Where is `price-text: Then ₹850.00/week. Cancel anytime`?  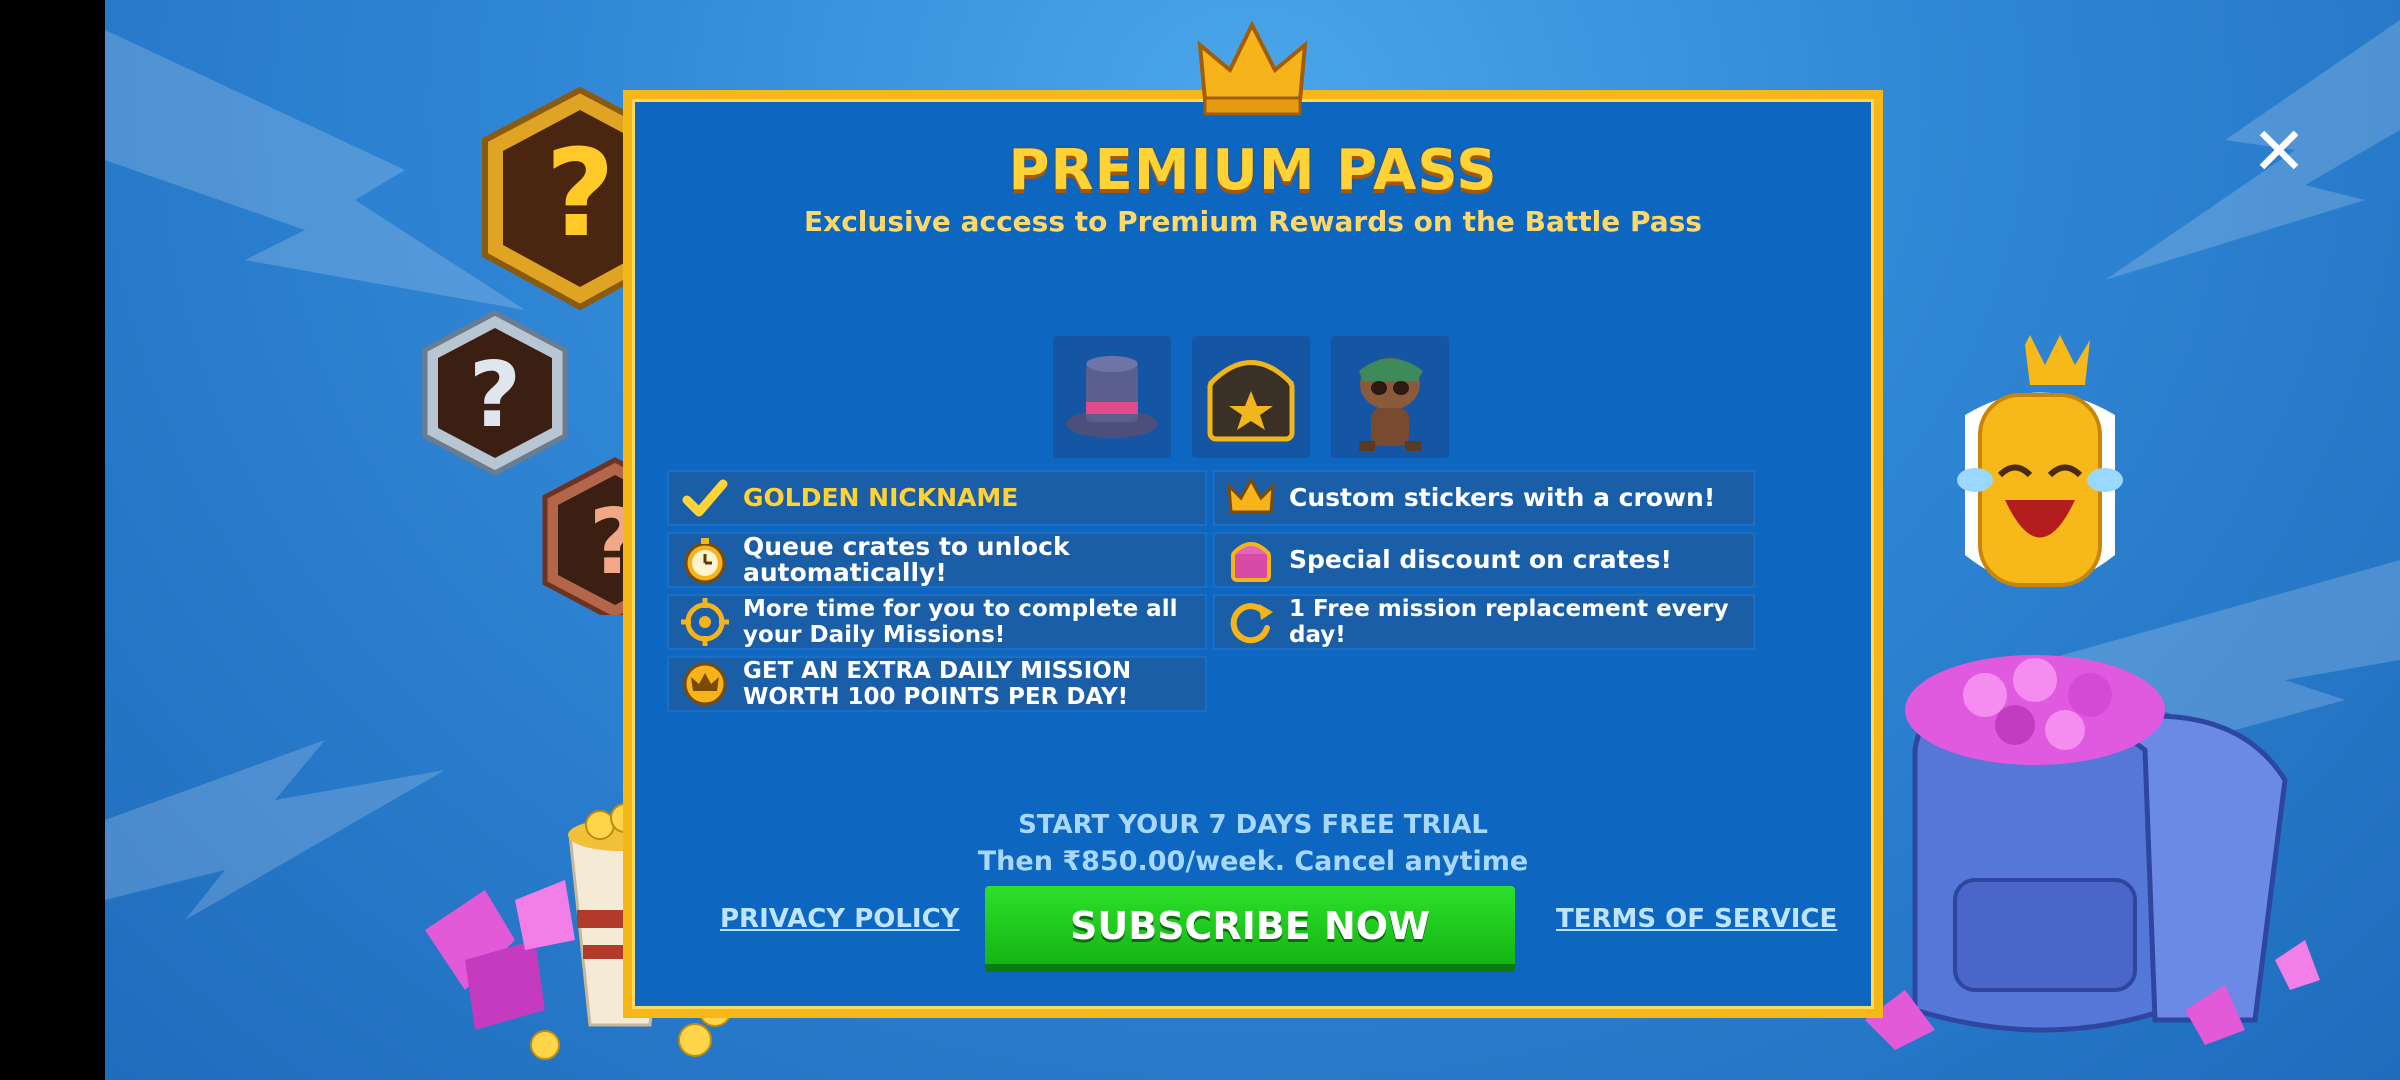
price-text: Then ₹850.00/week. Cancel anytime is located at coordinates (1253, 861).